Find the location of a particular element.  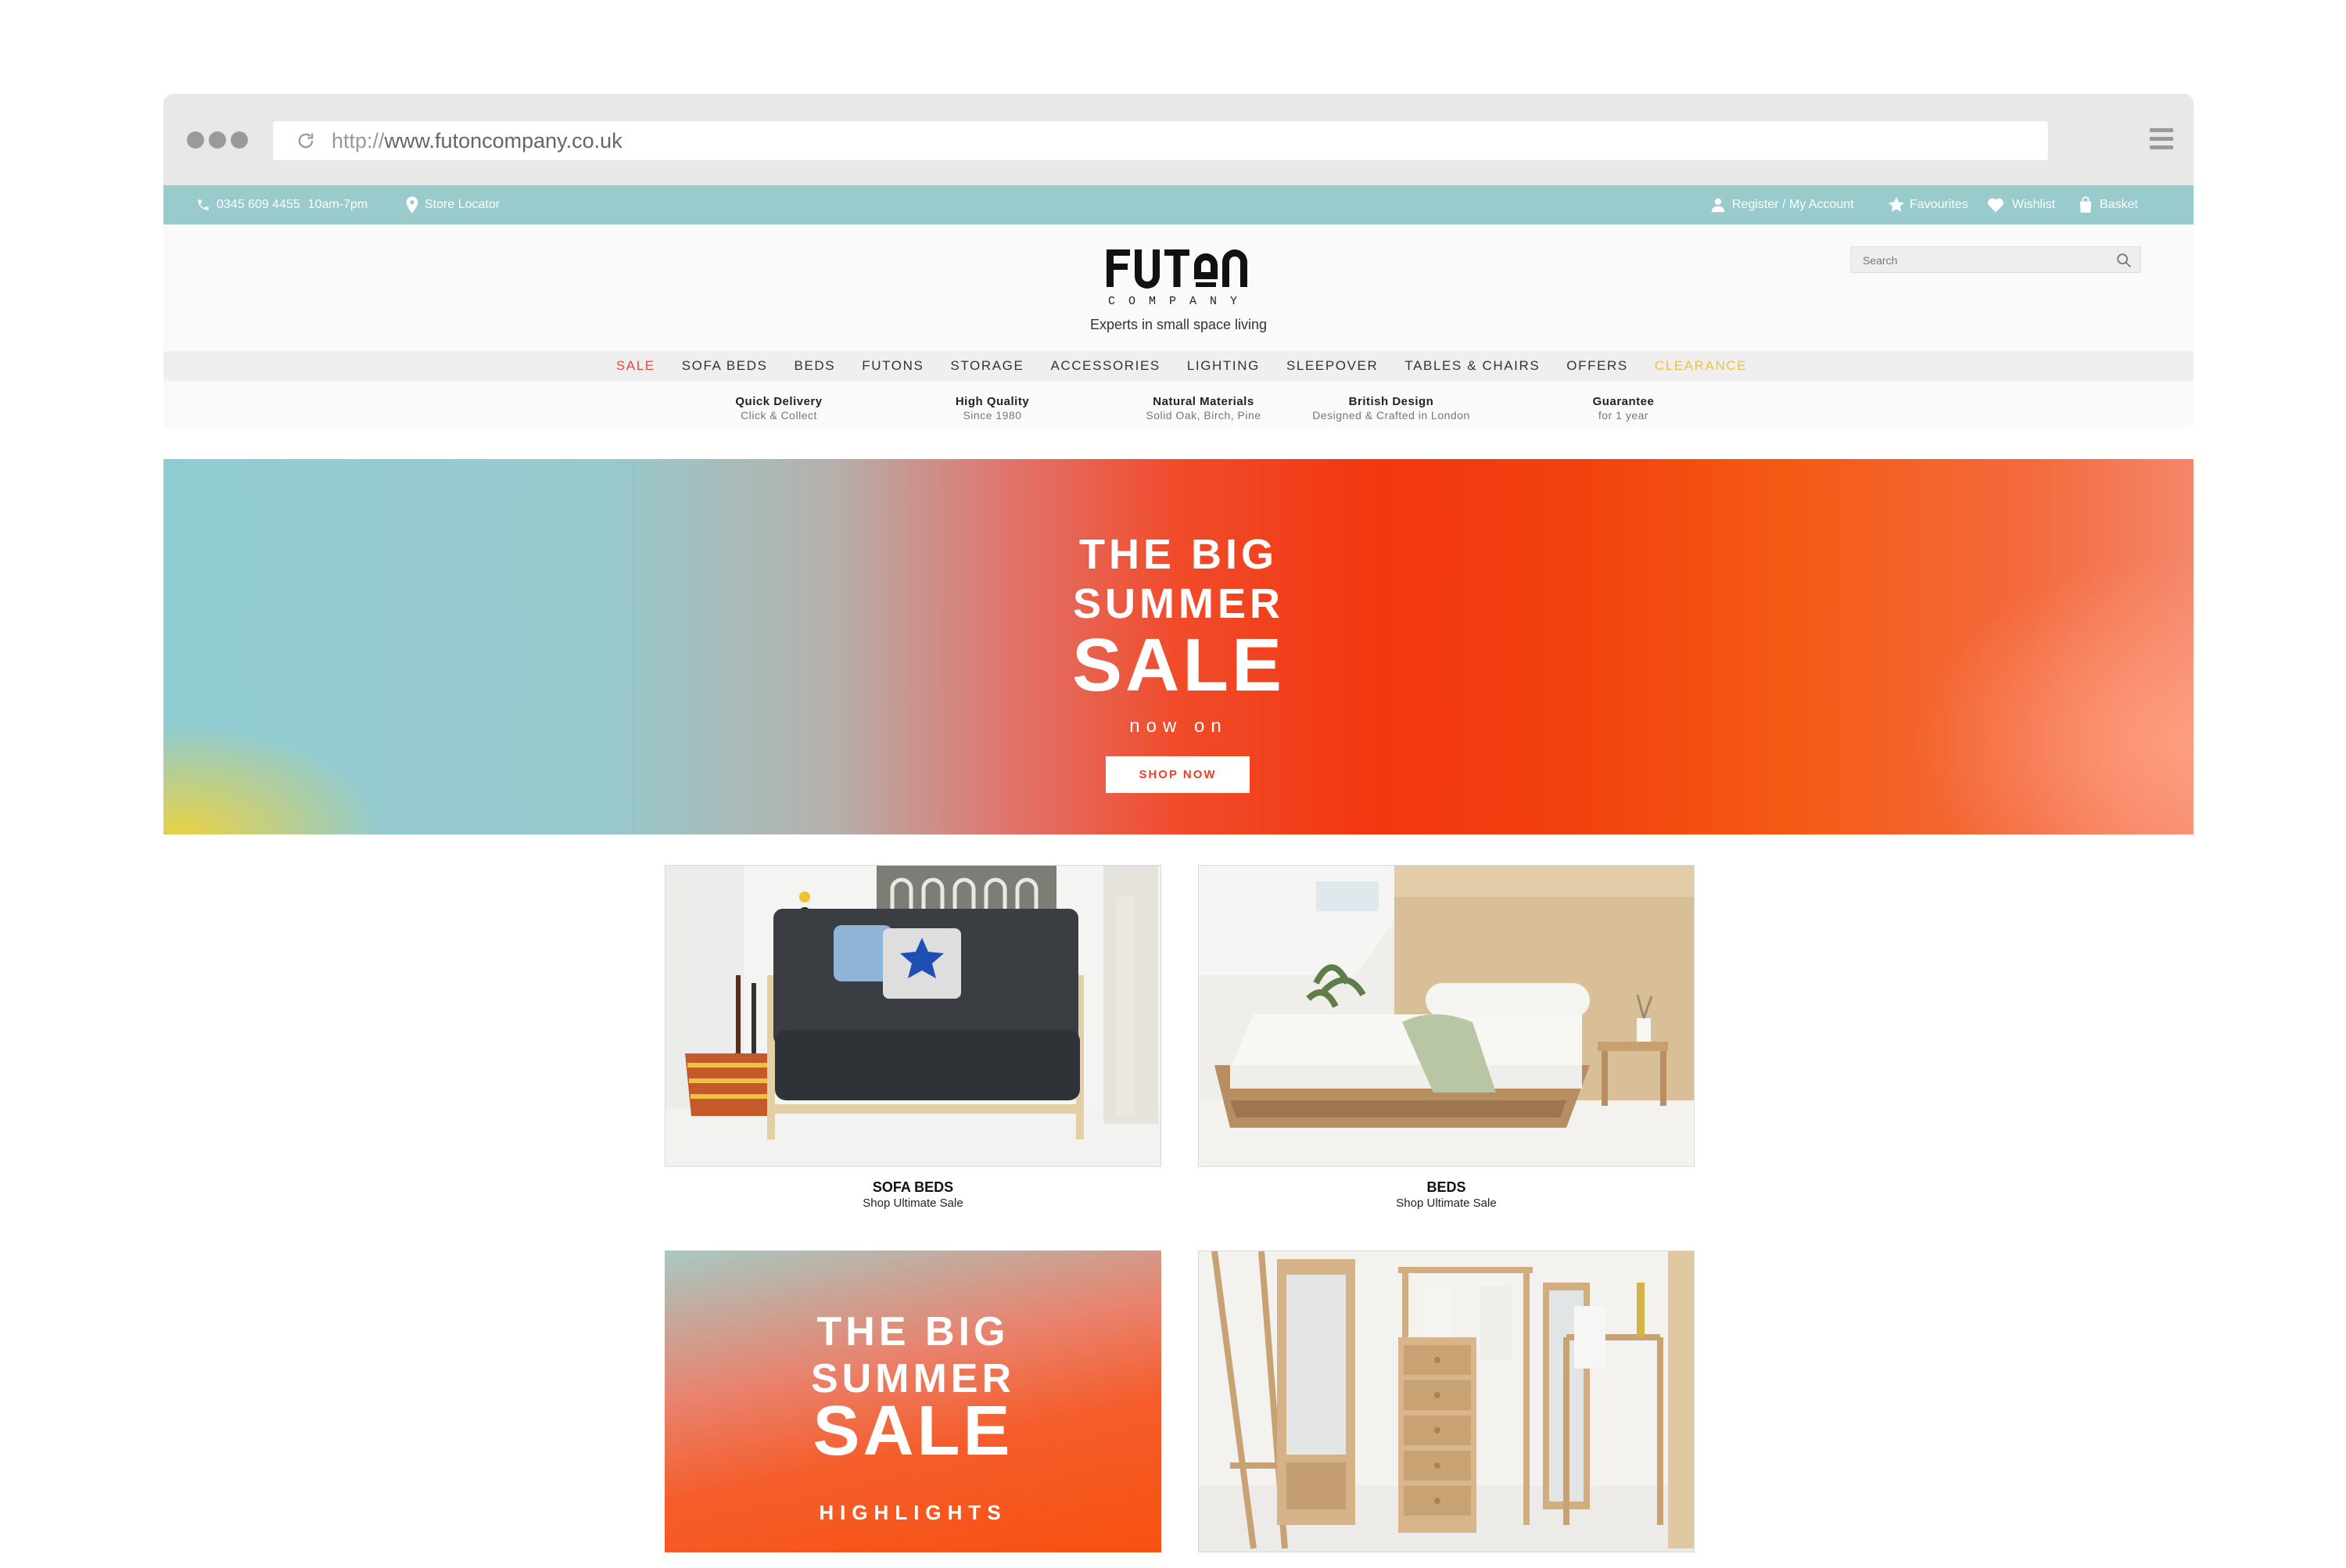

promo-line-3: SALE is located at coordinates (912, 1431).